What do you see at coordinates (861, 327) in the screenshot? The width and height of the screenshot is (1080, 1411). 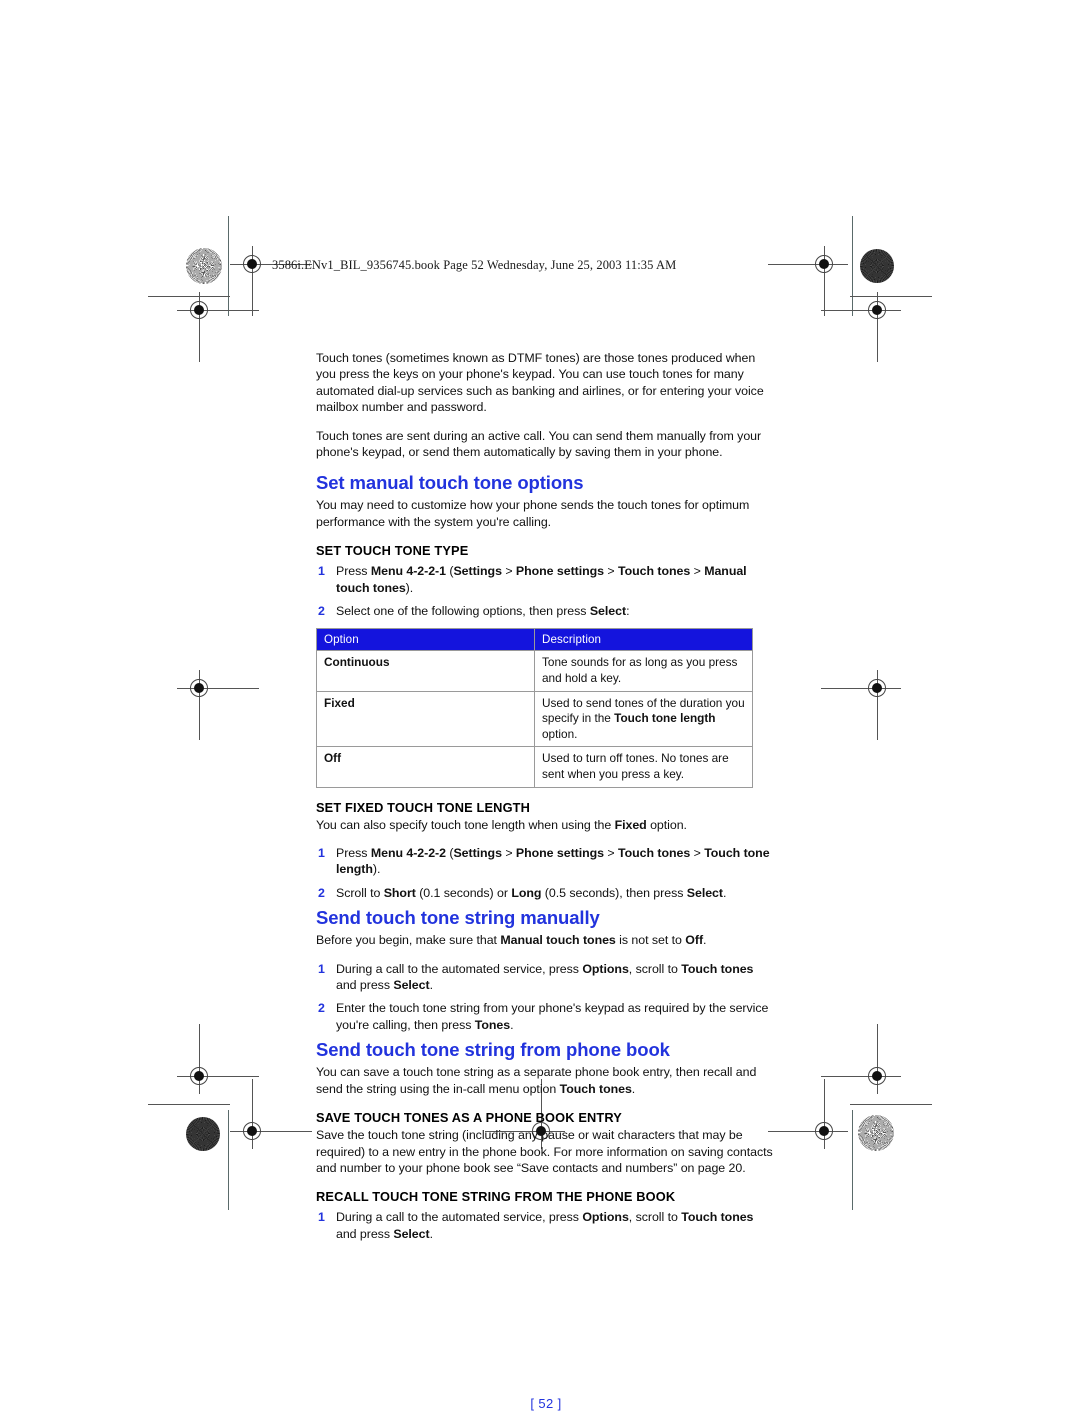 I see `crosshair-target-top-right-outer` at bounding box center [861, 327].